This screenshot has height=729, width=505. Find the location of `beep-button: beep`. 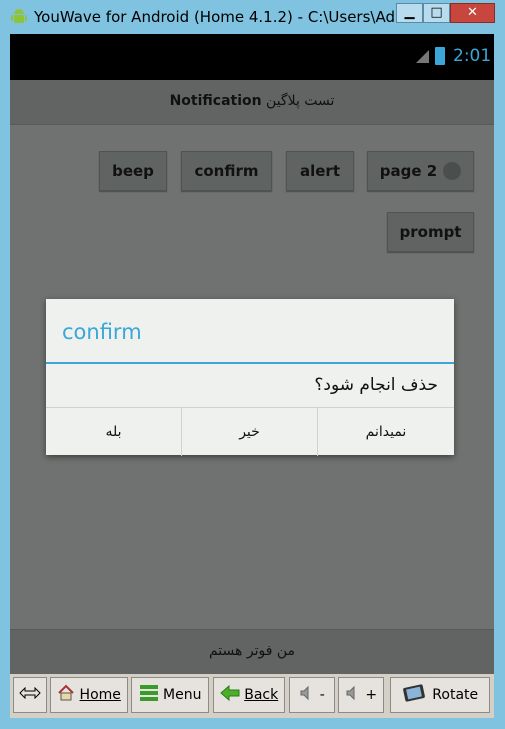

beep-button: beep is located at coordinates (133, 171).